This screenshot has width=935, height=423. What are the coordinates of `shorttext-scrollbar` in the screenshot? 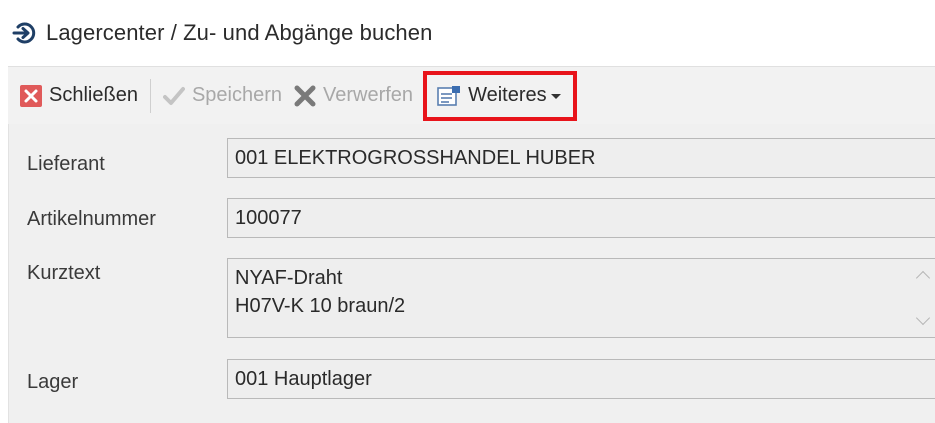 It's located at (921, 298).